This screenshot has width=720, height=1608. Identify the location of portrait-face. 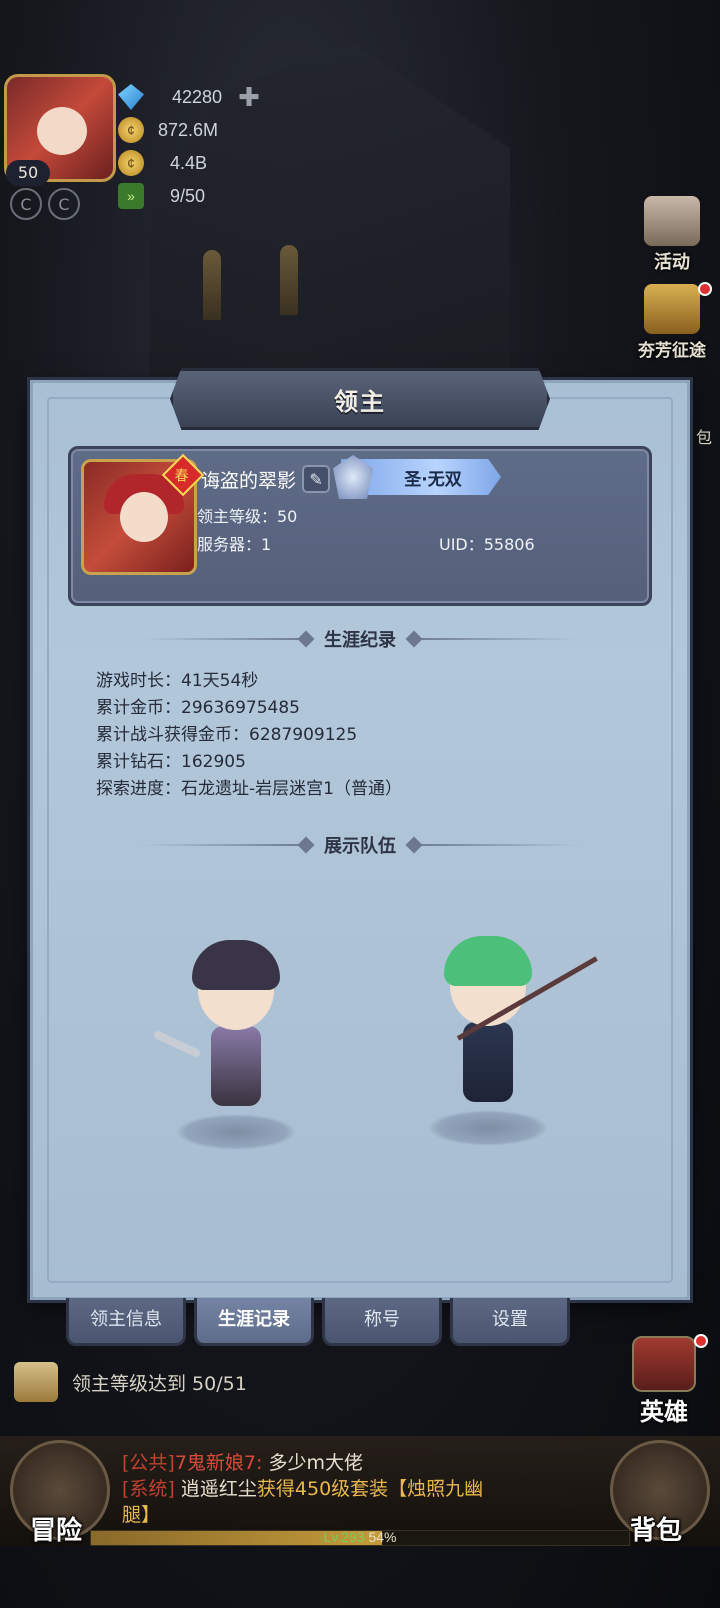
(144, 517).